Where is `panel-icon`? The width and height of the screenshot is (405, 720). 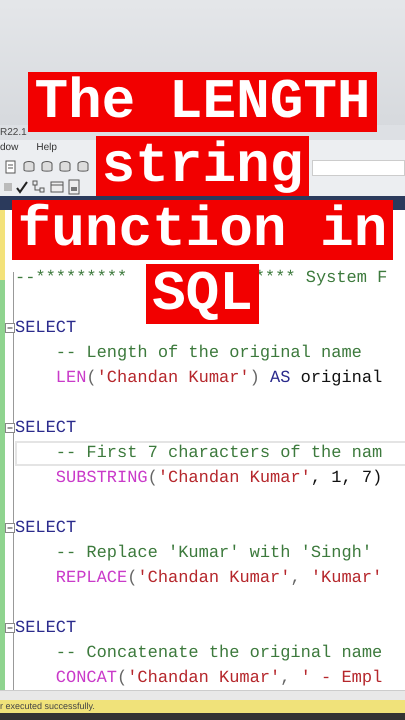 panel-icon is located at coordinates (74, 186).